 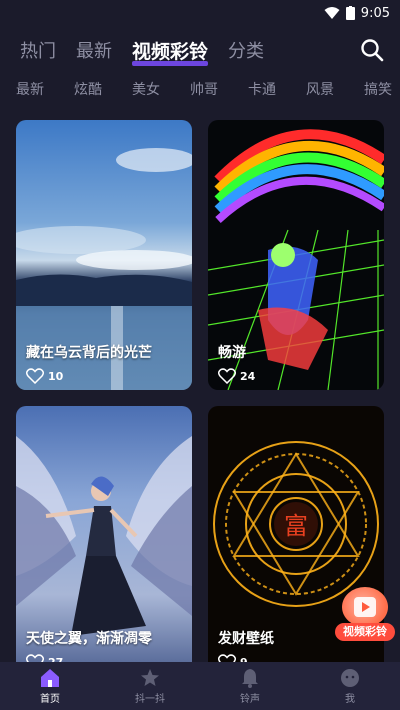 What do you see at coordinates (200, 13) in the screenshot?
I see `status-bar: 9:05` at bounding box center [200, 13].